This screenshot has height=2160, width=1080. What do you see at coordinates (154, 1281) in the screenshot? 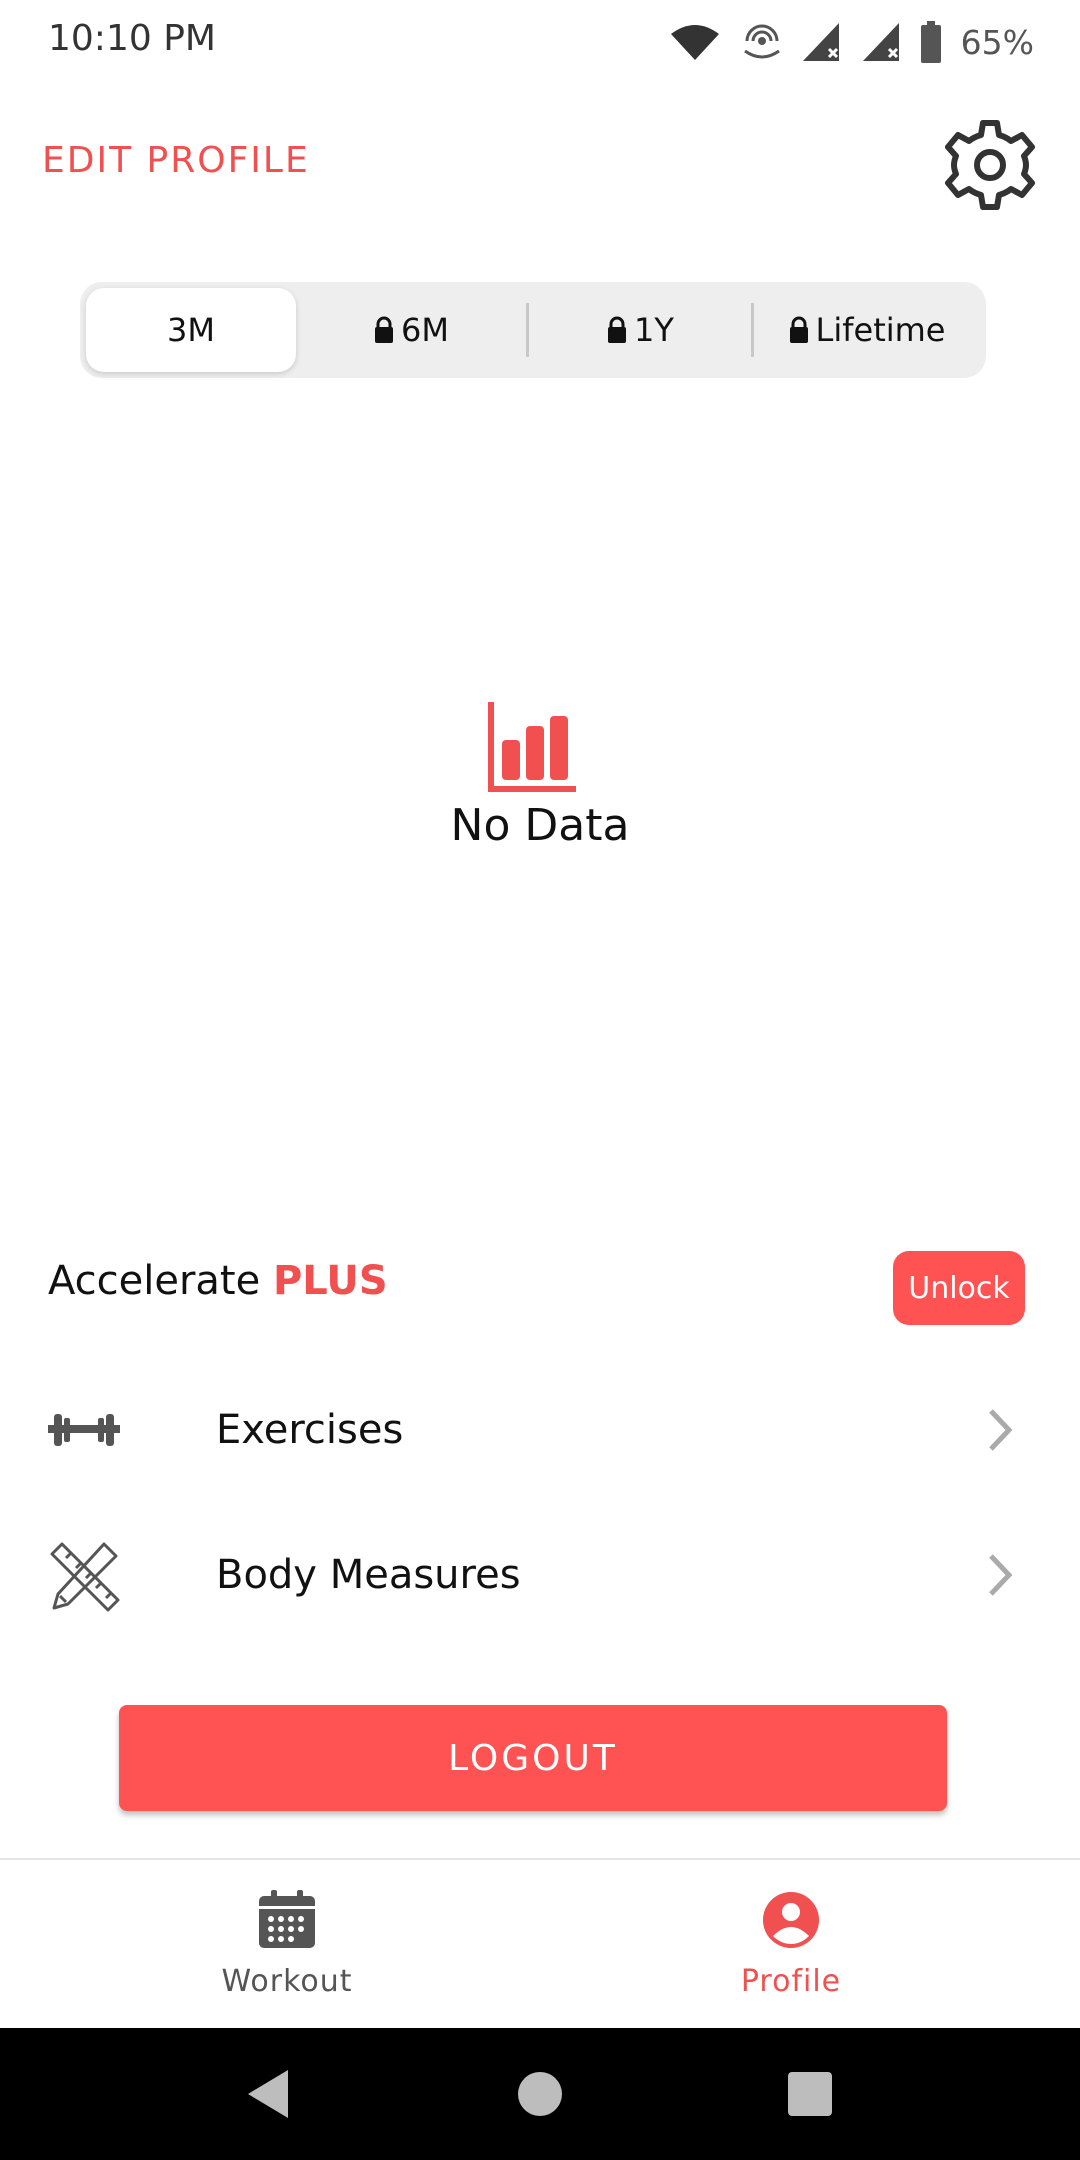
I see `plus-prefix: Accelerate` at bounding box center [154, 1281].